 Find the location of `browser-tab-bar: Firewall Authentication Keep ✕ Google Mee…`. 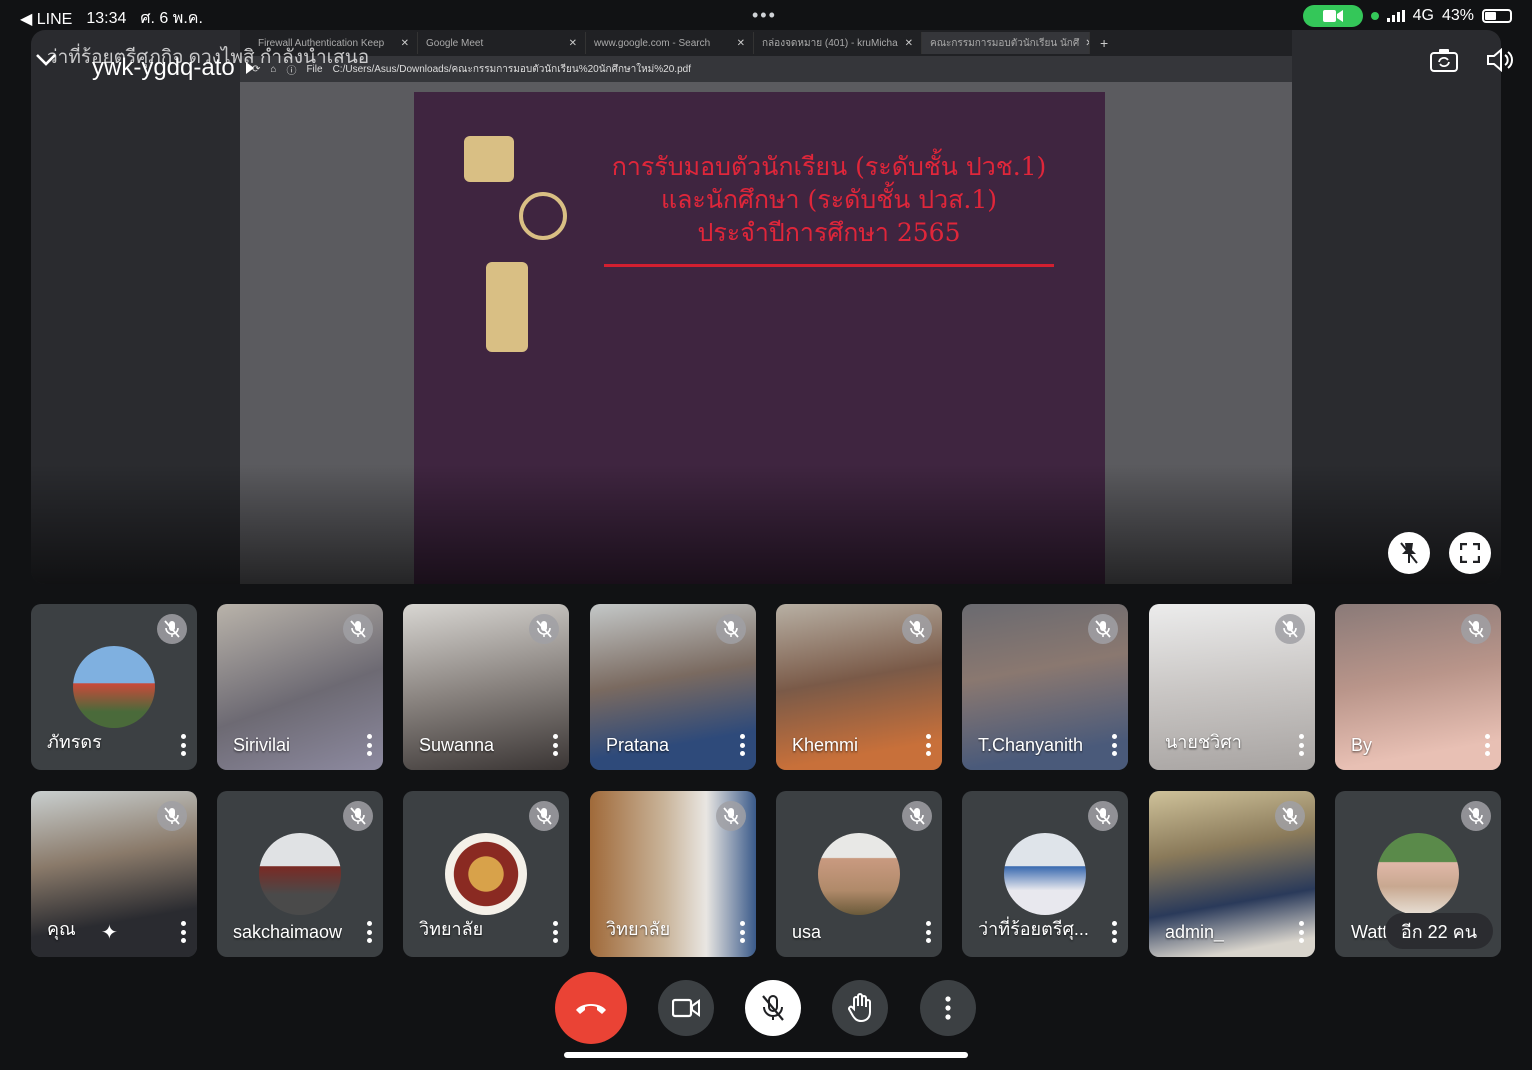

browser-tab-bar: Firewall Authentication Keep ✕ Google Mee… is located at coordinates (766, 43).